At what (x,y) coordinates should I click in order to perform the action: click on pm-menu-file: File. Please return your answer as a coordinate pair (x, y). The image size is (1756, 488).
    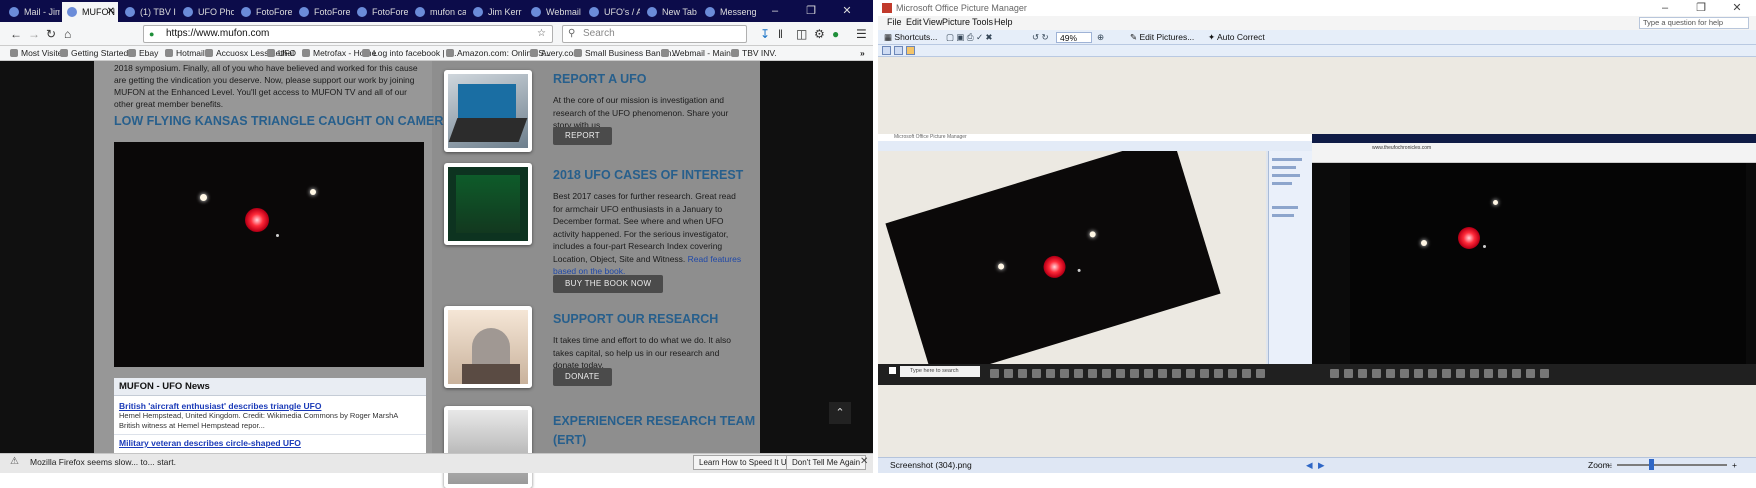
    Looking at the image, I should click on (894, 22).